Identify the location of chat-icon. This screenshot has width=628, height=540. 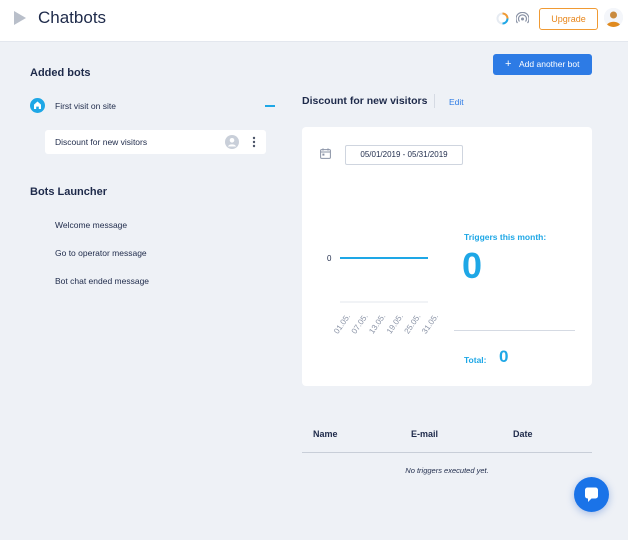
(591, 494).